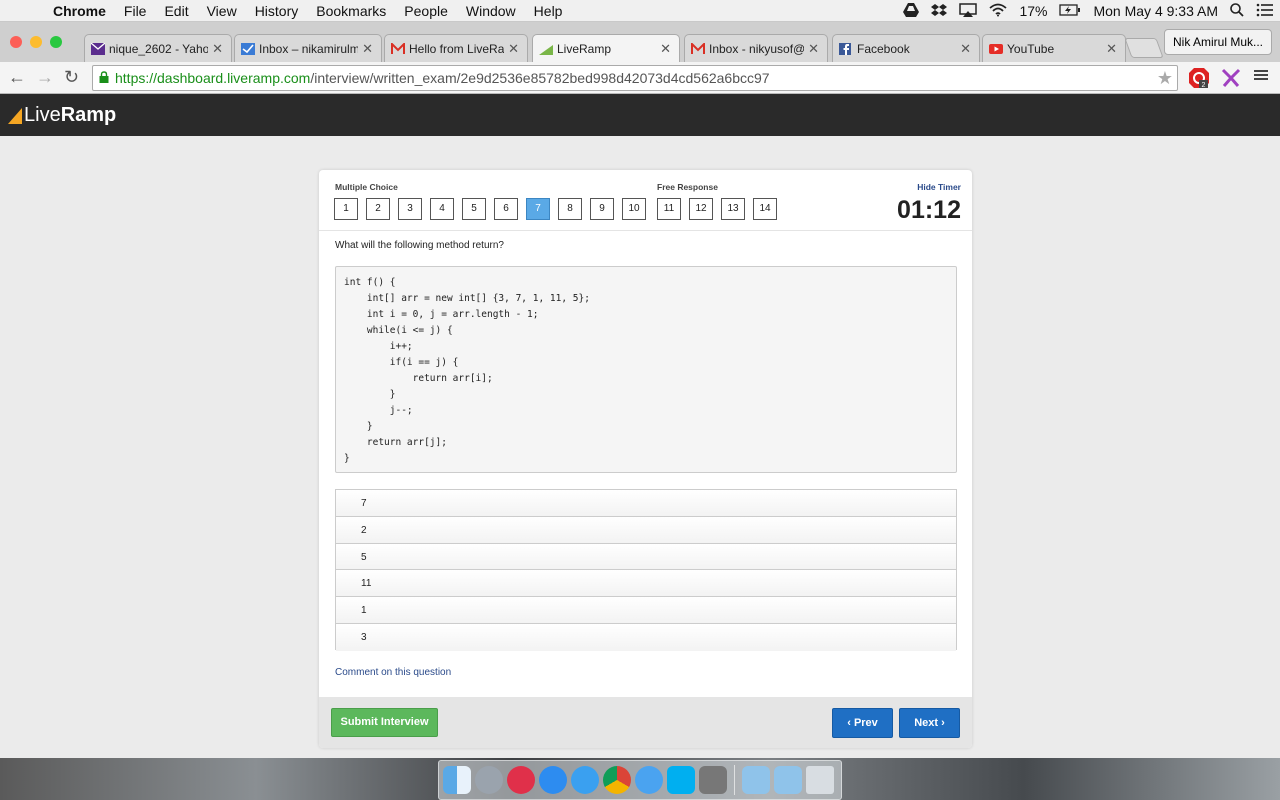 The image size is (1280, 800). What do you see at coordinates (669, 209) in the screenshot?
I see `question-number-11: 11` at bounding box center [669, 209].